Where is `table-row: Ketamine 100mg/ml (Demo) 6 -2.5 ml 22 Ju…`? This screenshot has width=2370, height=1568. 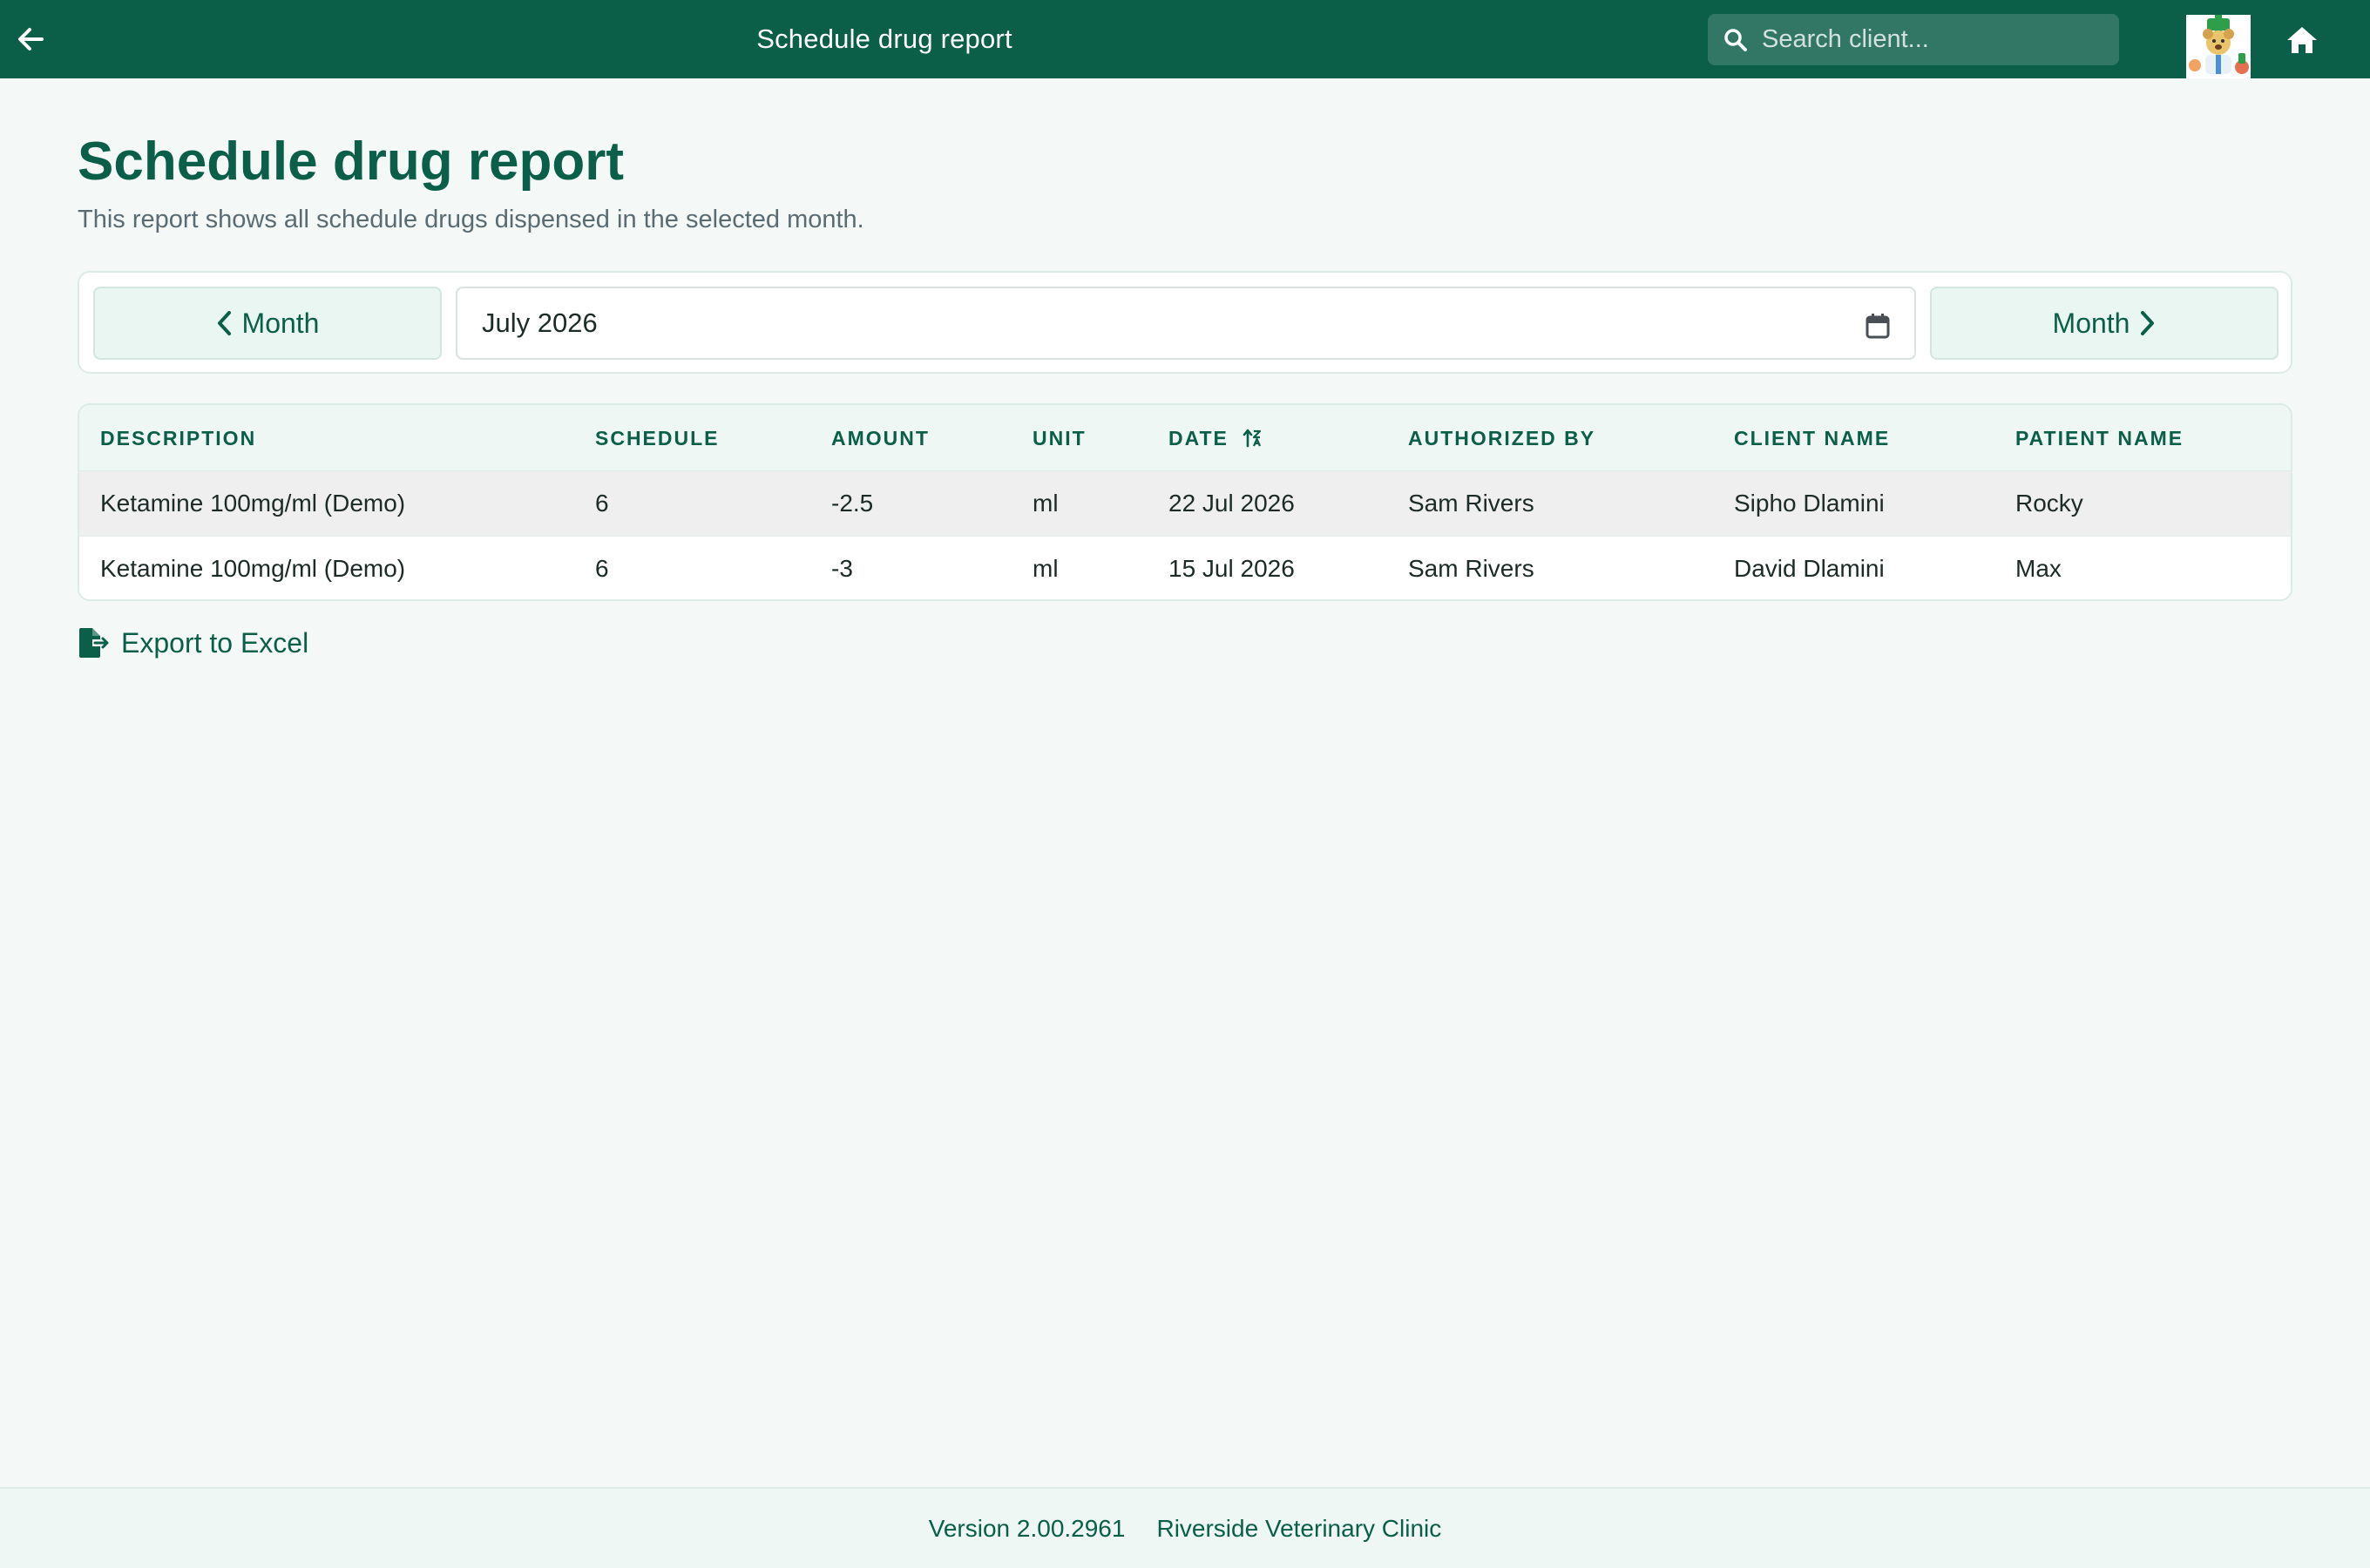 table-row: Ketamine 100mg/ml (Demo) 6 -2.5 ml 22 Ju… is located at coordinates (1185, 504).